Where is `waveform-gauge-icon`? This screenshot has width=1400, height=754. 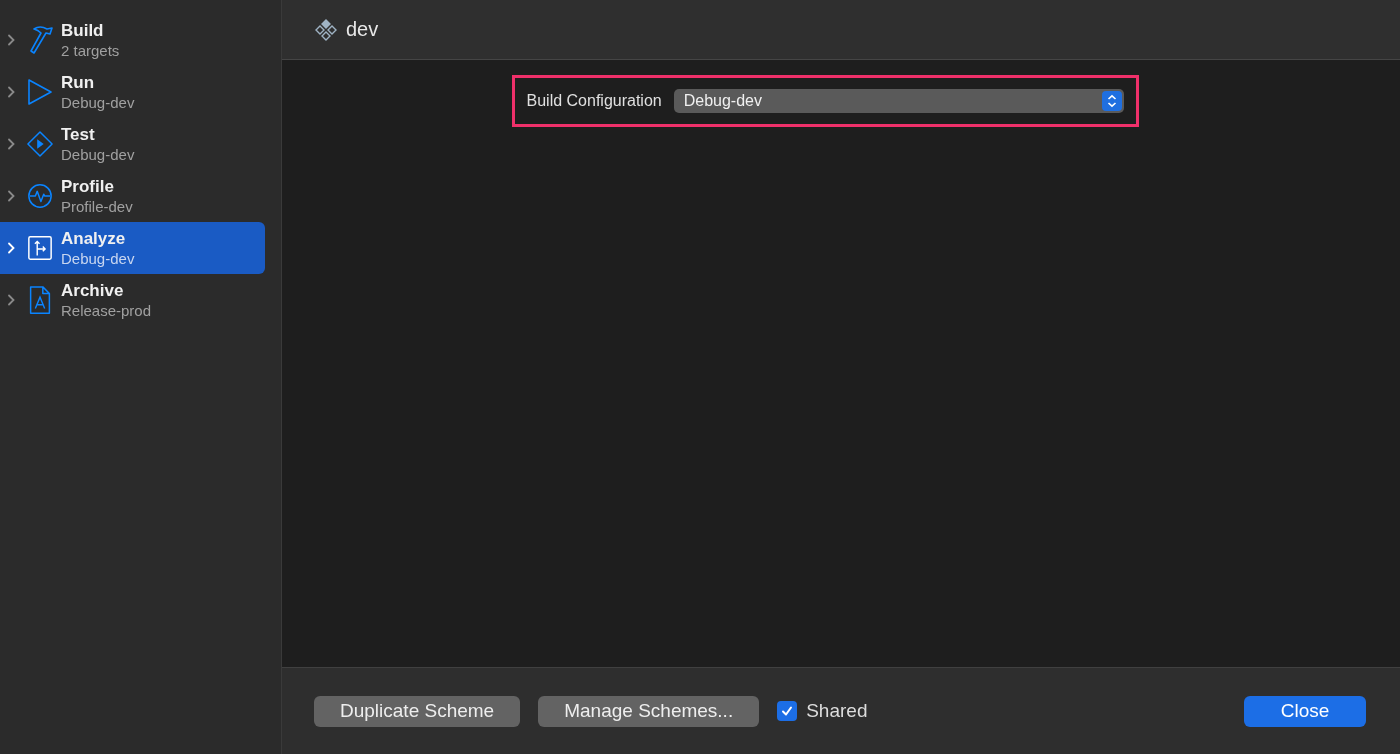
waveform-gauge-icon is located at coordinates (40, 196).